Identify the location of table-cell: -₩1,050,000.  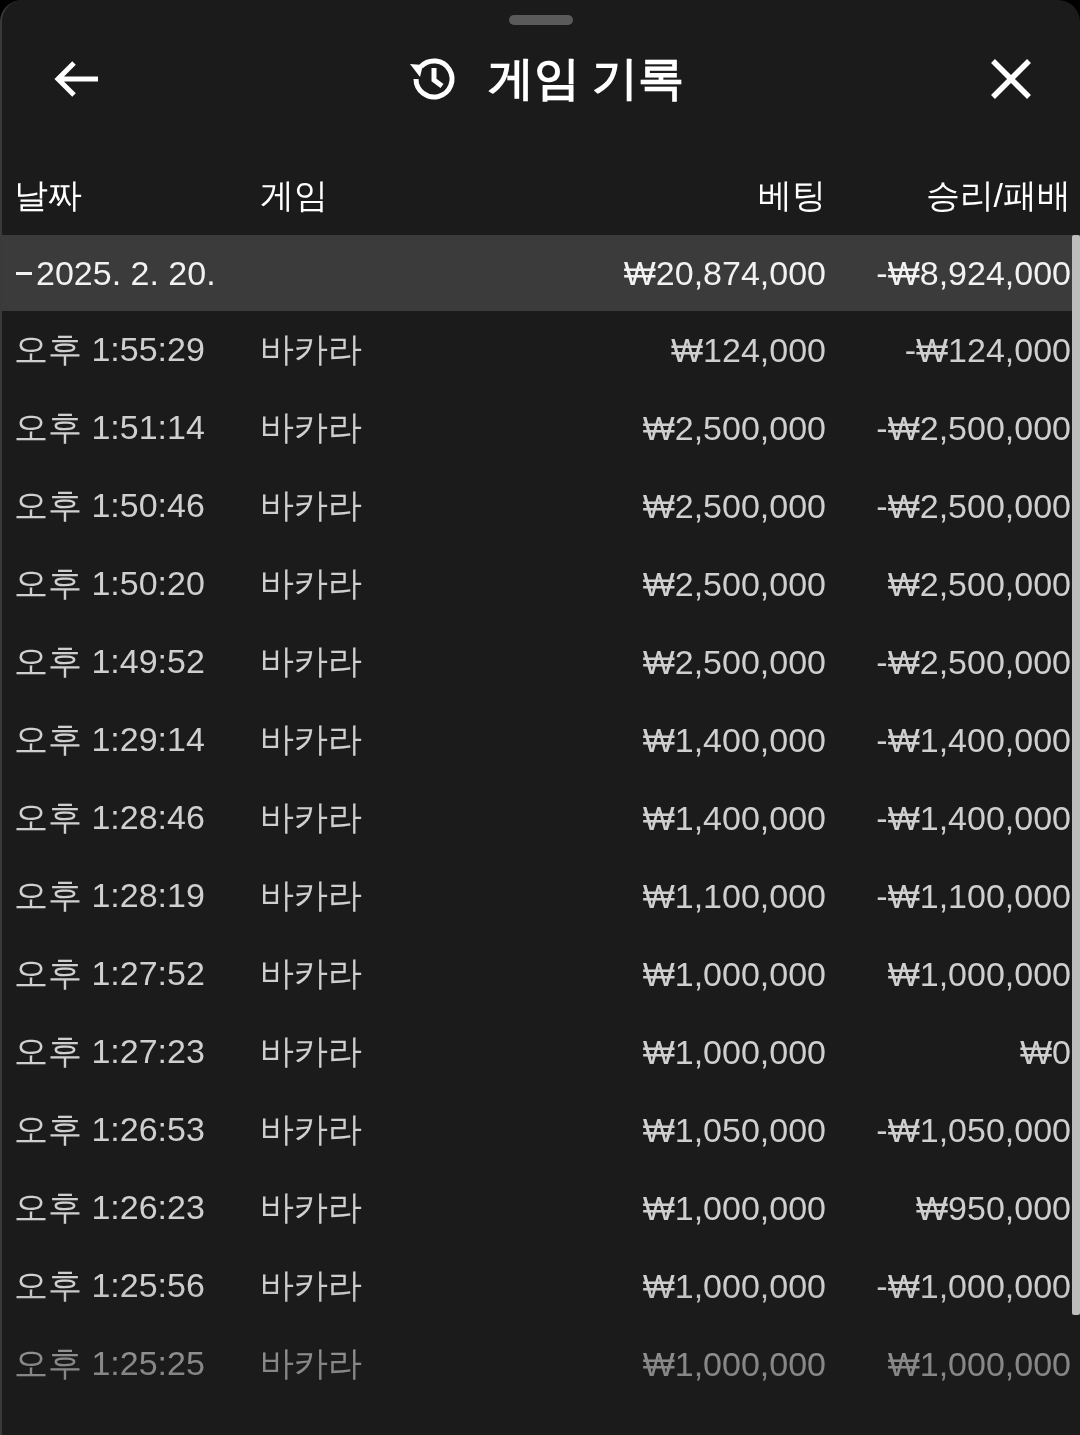
(973, 1130).